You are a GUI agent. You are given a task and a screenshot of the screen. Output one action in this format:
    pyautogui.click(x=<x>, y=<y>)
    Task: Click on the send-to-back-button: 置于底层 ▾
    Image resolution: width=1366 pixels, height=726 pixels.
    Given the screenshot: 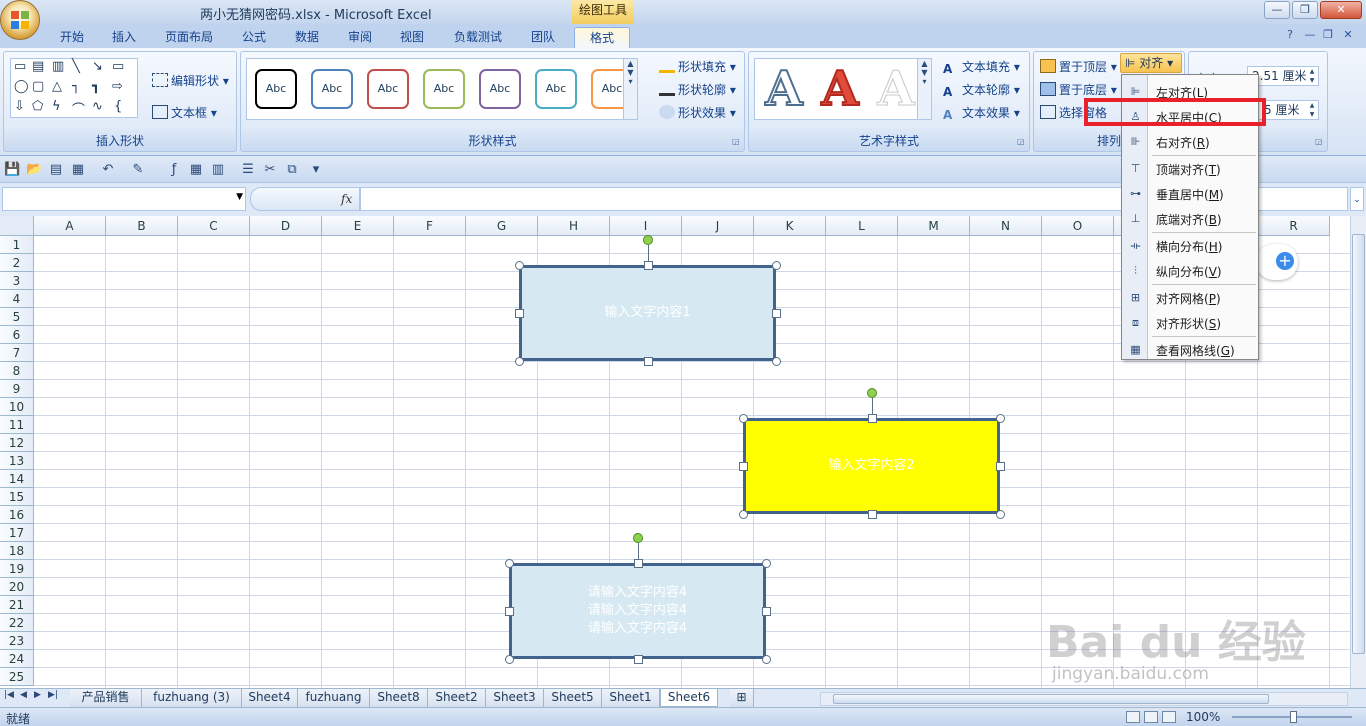 What is the action you would take?
    pyautogui.click(x=1078, y=89)
    